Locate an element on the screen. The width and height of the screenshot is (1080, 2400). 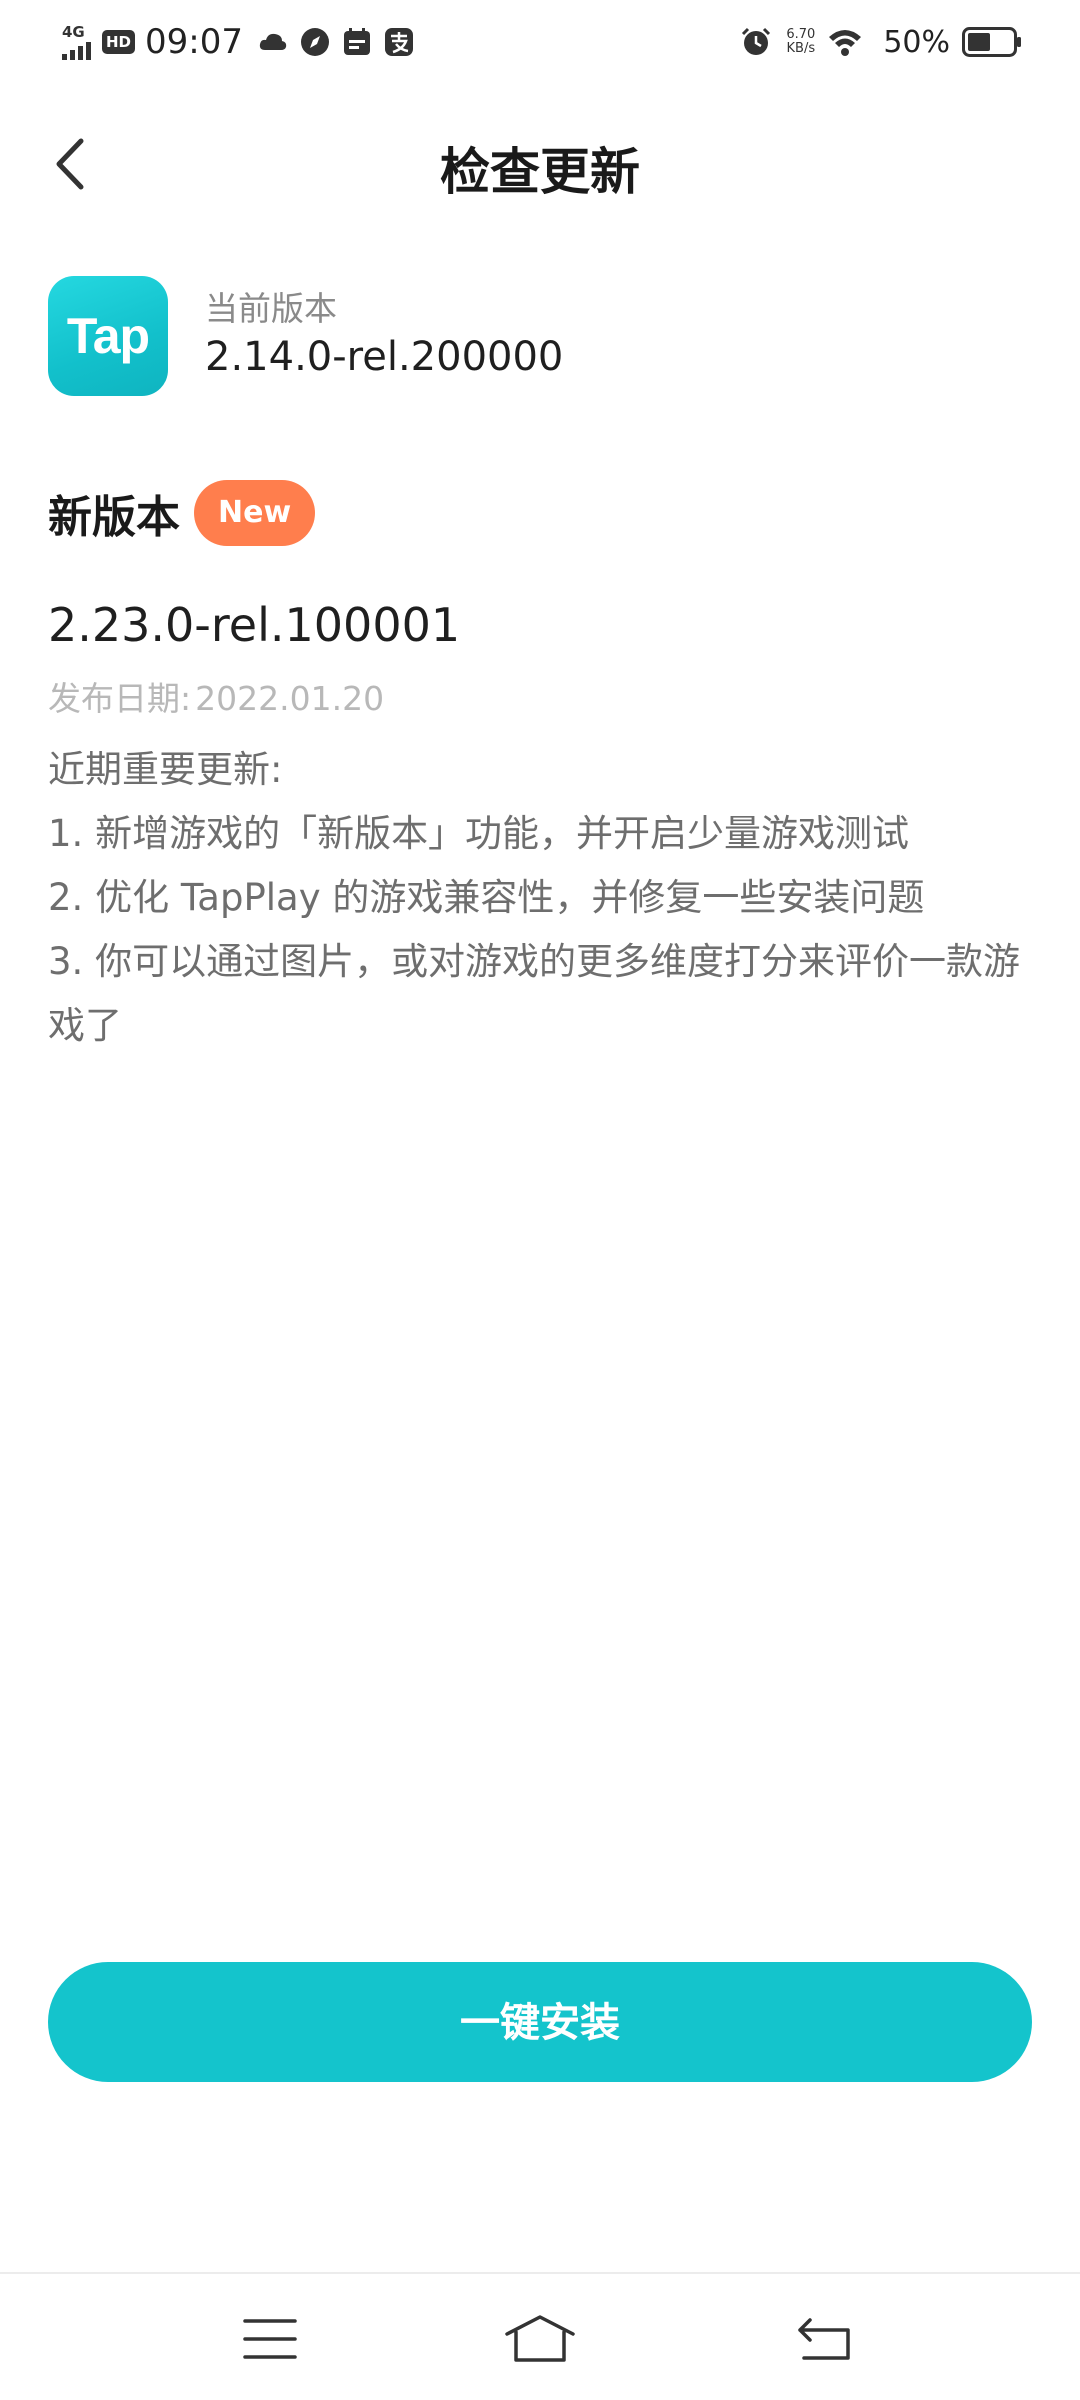
hd-badge: HD is located at coordinates (119, 42).